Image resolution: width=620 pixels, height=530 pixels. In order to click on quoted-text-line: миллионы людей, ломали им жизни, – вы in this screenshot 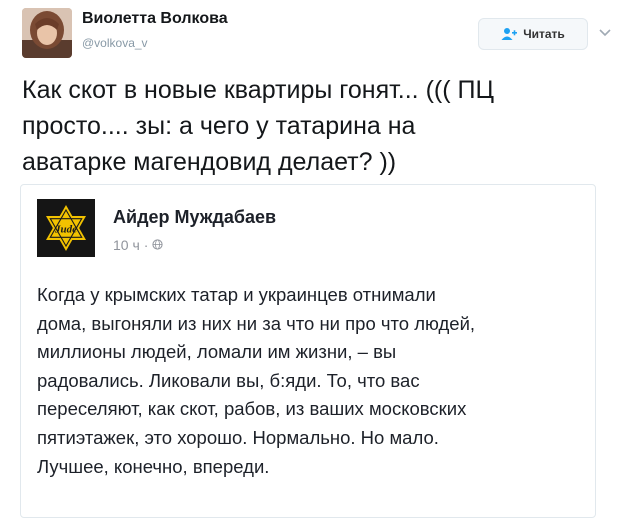, I will do `click(217, 352)`.